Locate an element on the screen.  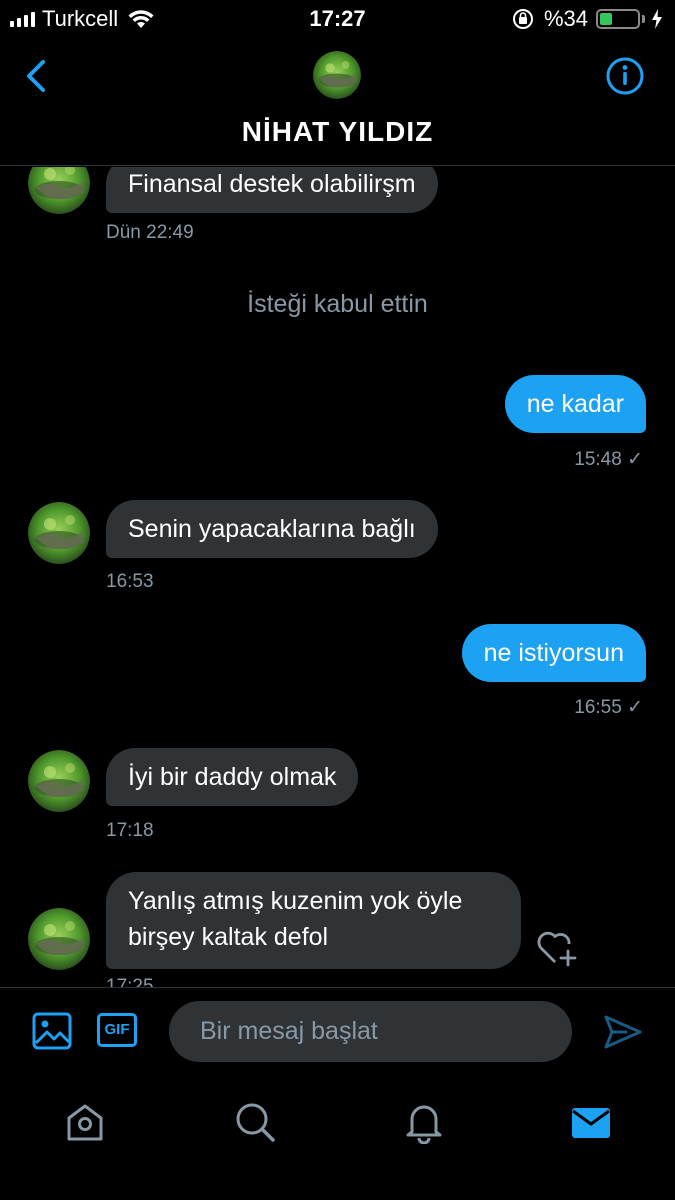
message-bubble-incoming: Finansal destek olabilirşm is located at coordinates (272, 190).